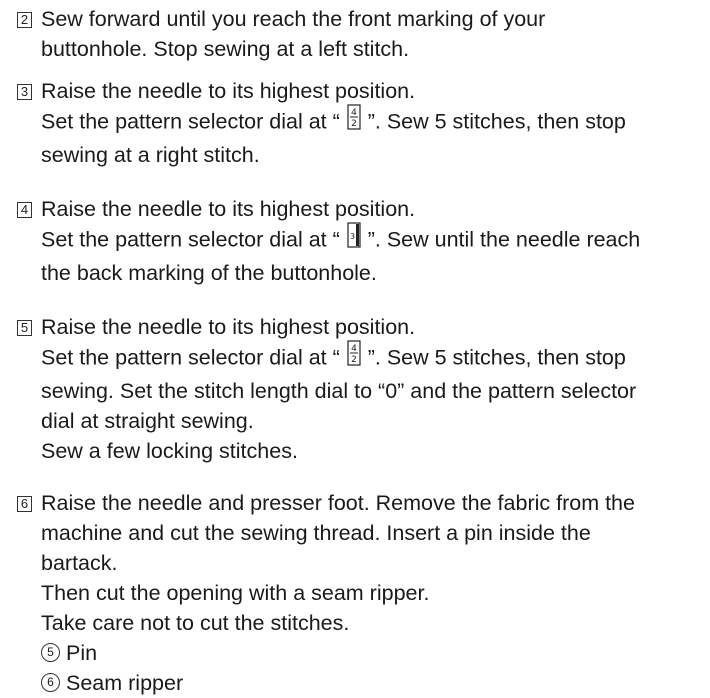 The width and height of the screenshot is (710, 698). What do you see at coordinates (79, 563) in the screenshot?
I see `step-text-line: bartack.` at bounding box center [79, 563].